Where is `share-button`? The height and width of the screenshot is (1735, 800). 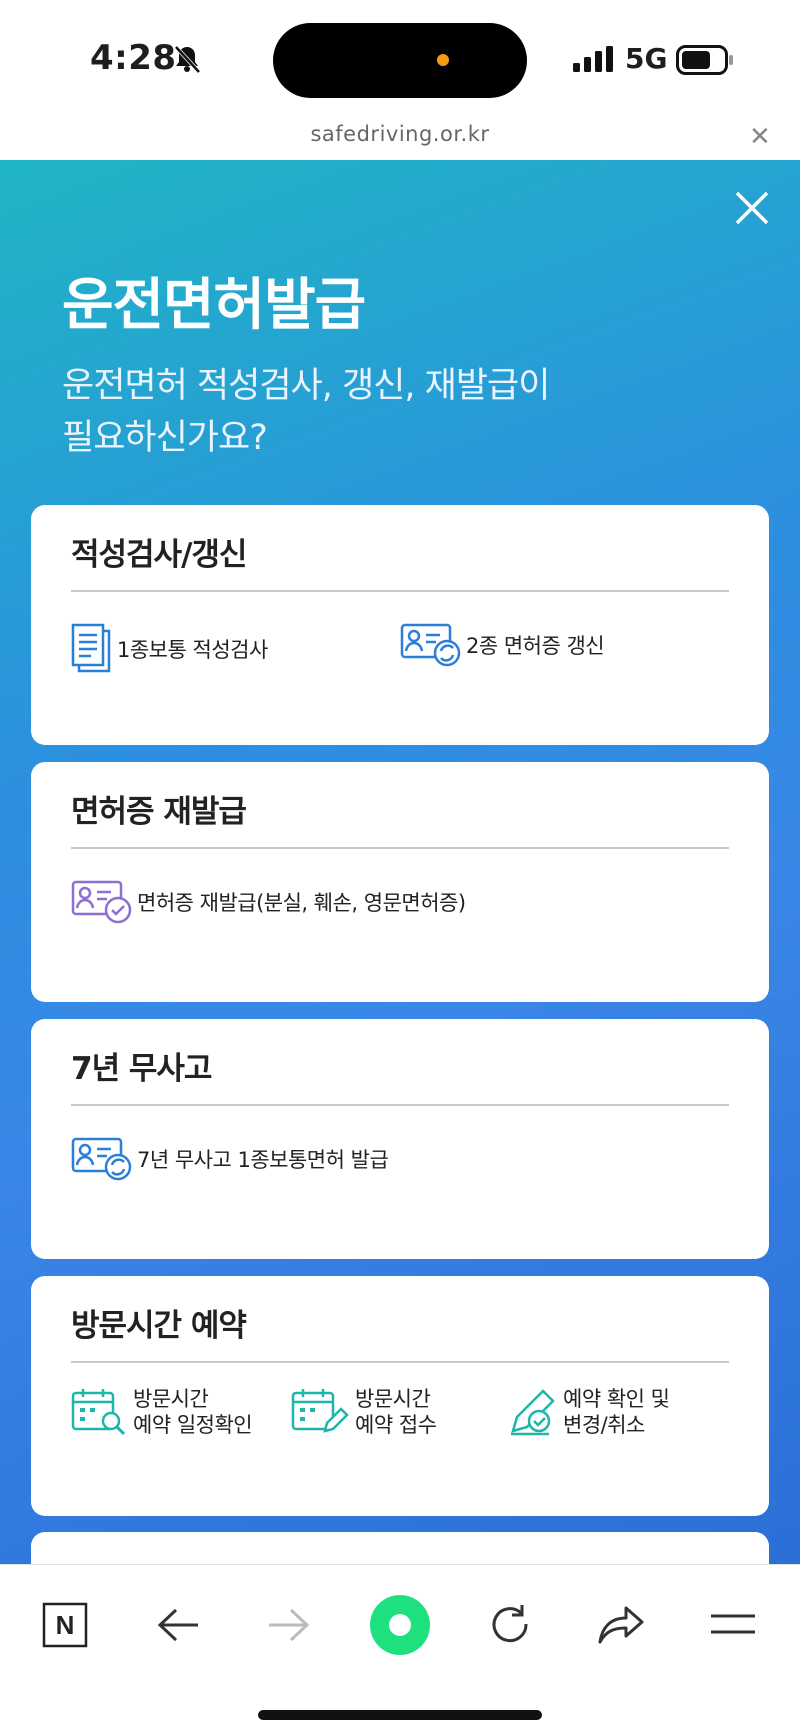 share-button is located at coordinates (622, 1625).